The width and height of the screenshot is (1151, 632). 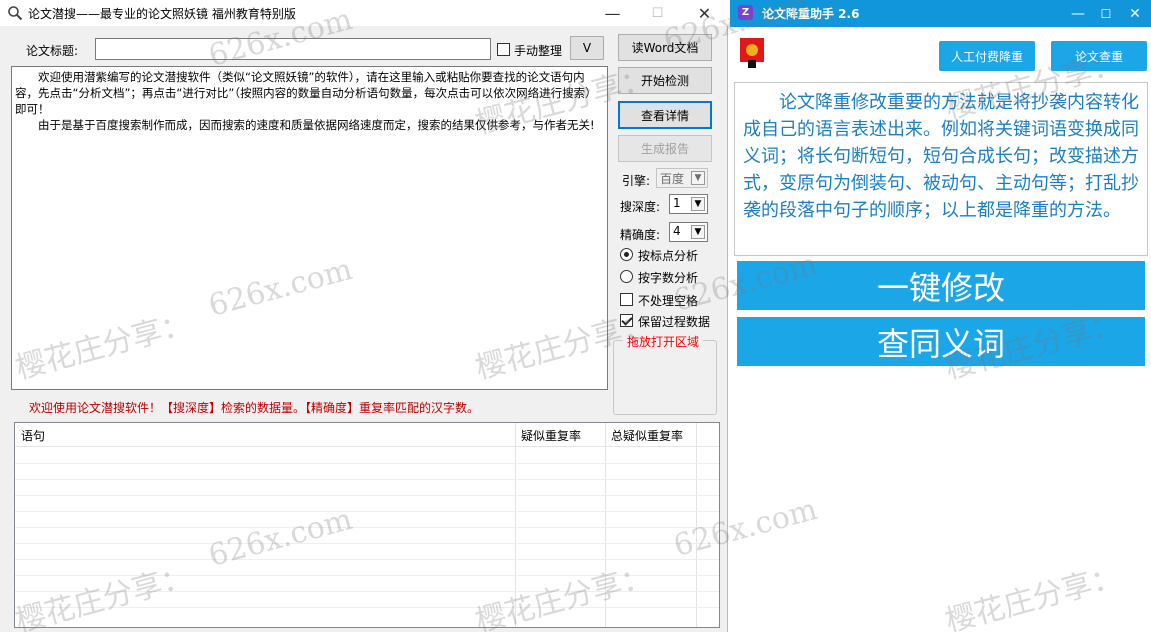 I want to click on read-word-button: 读Word文档, so click(x=665, y=47).